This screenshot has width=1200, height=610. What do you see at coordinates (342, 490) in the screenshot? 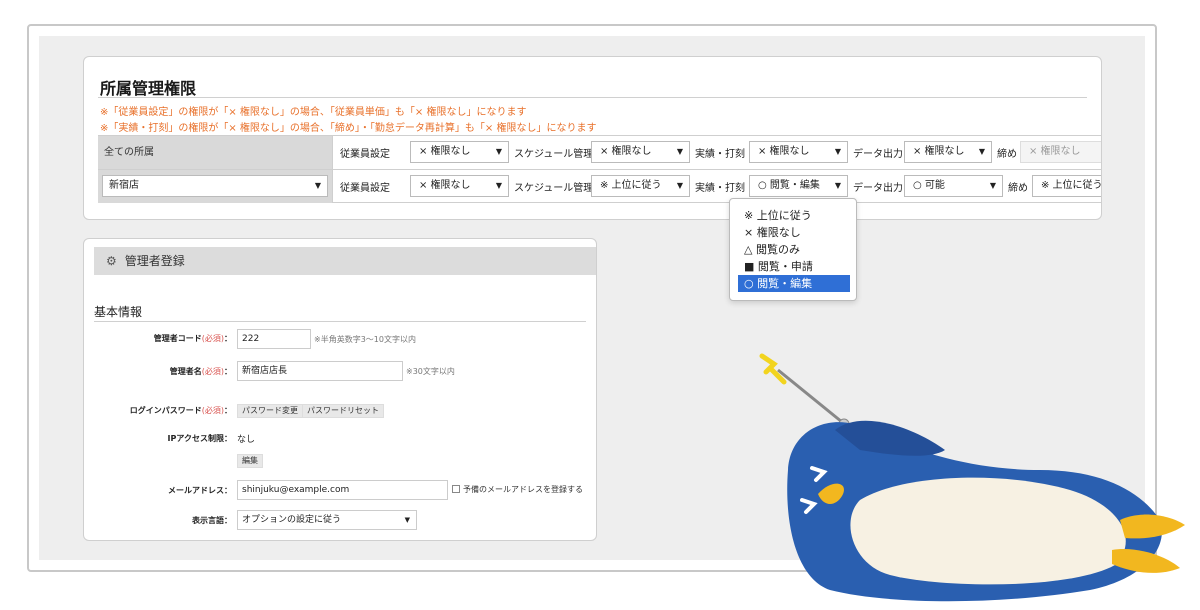
I see `email-input: shinjuku@example.com` at bounding box center [342, 490].